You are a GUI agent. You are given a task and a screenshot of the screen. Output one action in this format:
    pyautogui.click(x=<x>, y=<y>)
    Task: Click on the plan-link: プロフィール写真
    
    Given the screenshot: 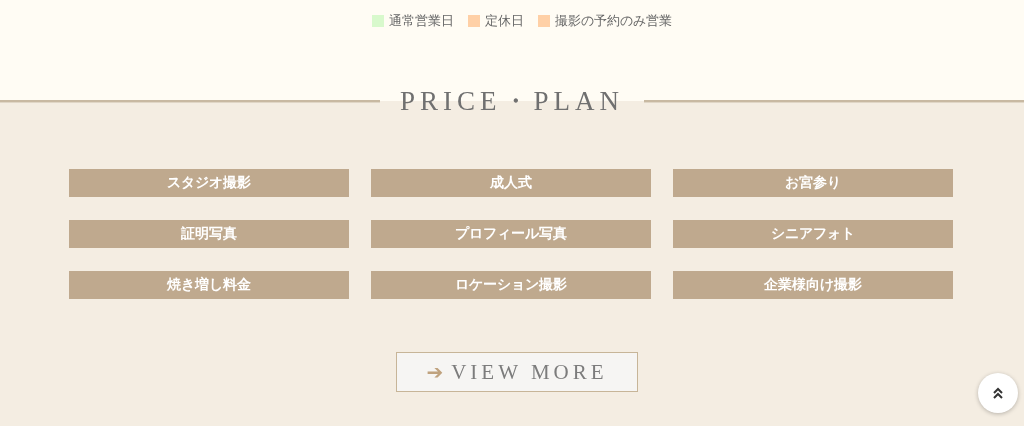 What is the action you would take?
    pyautogui.click(x=511, y=234)
    